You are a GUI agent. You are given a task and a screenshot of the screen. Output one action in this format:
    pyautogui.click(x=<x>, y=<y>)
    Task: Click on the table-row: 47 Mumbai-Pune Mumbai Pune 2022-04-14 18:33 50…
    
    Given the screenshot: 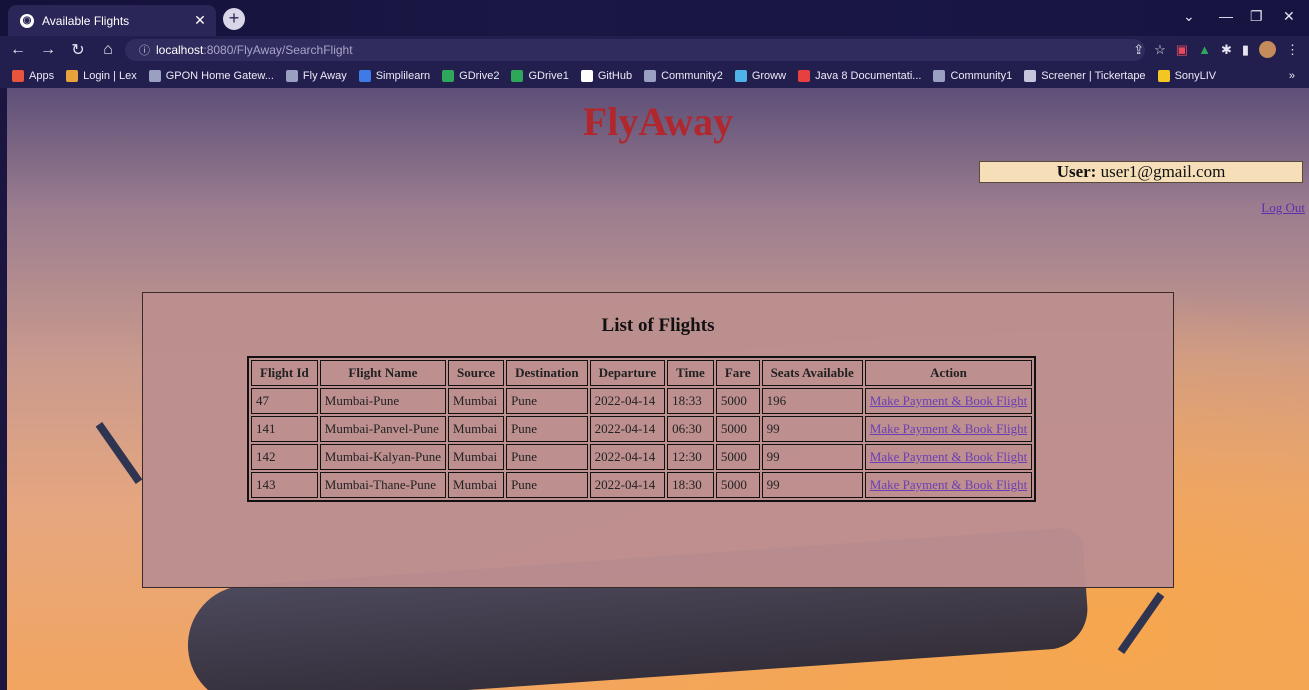 What is the action you would take?
    pyautogui.click(x=642, y=401)
    